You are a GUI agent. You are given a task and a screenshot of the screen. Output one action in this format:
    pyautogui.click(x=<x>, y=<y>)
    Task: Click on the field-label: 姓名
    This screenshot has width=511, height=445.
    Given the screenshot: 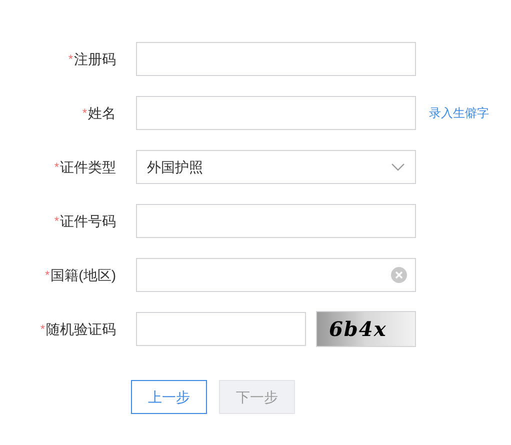 What is the action you would take?
    pyautogui.click(x=102, y=113)
    